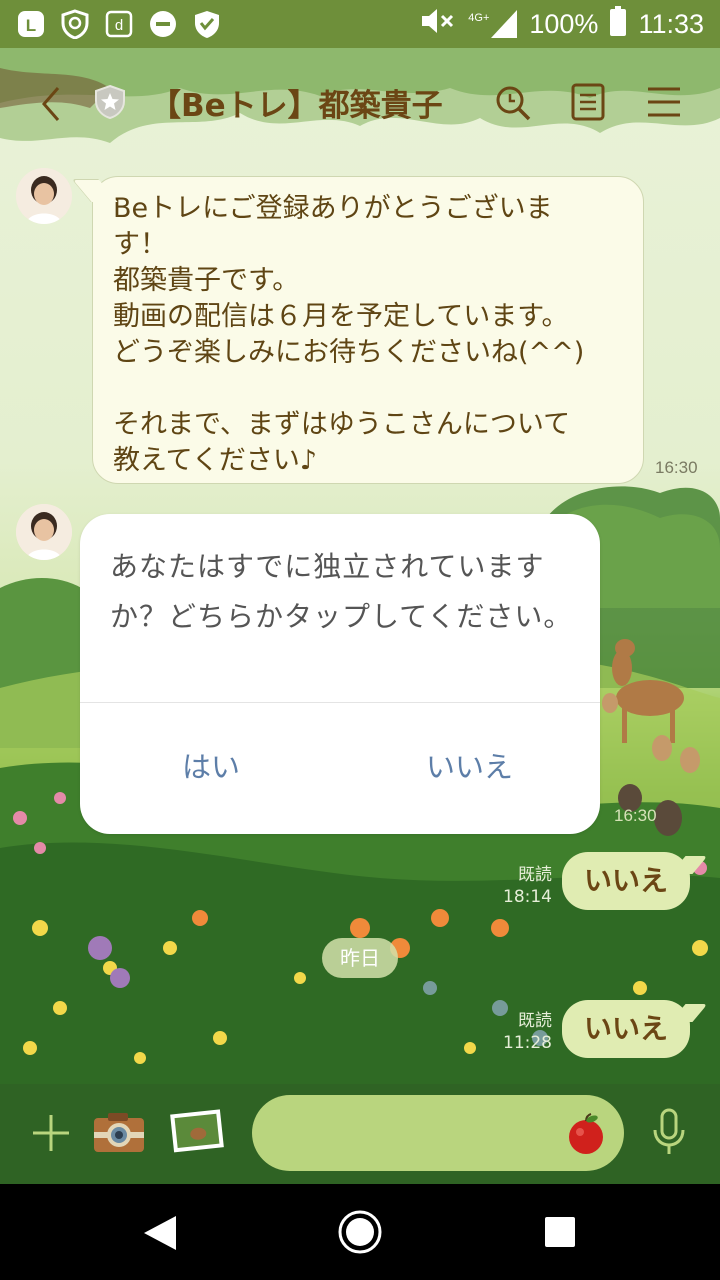 The height and width of the screenshot is (1280, 720). I want to click on apple-icon, so click(586, 1136).